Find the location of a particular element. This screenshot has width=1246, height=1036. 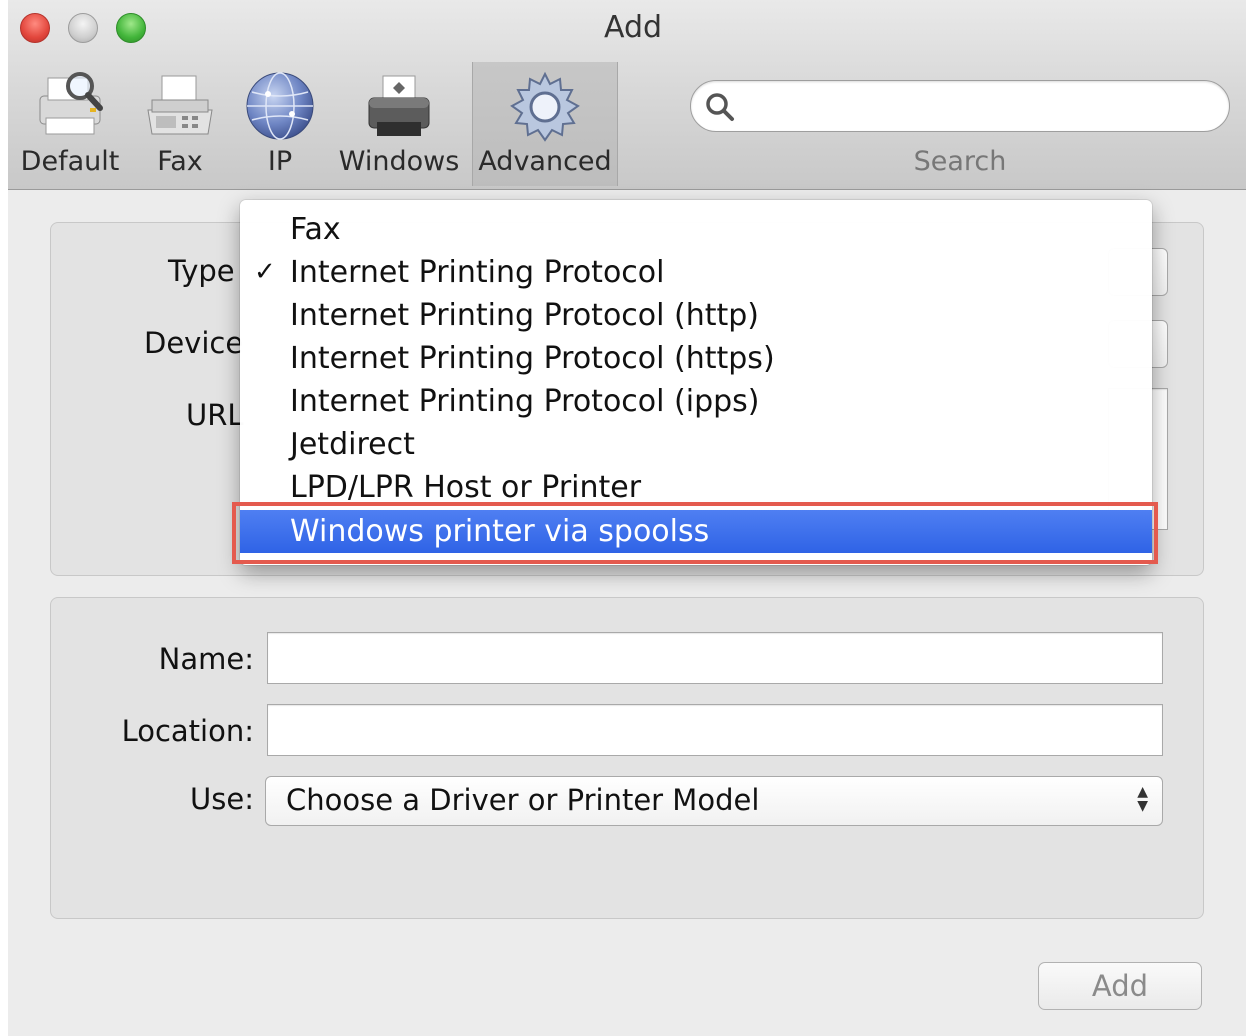

use-driver-popup: Choose a Driver or Printer Model ▲ ▼ is located at coordinates (714, 801).